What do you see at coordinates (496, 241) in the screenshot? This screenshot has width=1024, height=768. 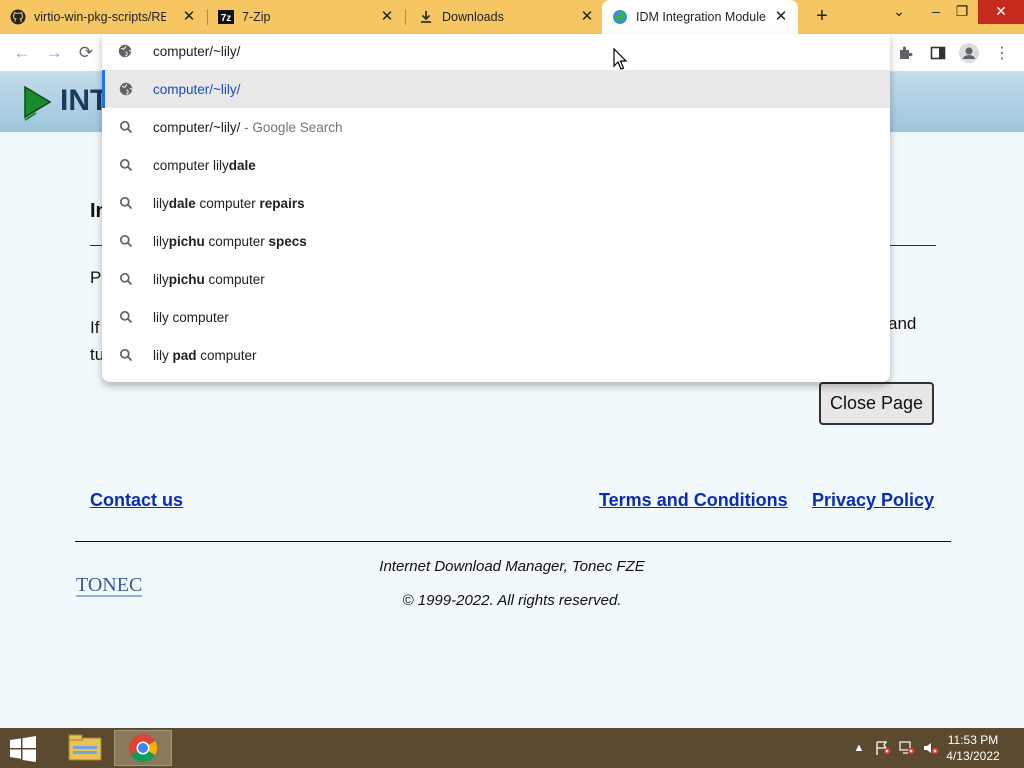 I see `omnibox-suggestion: lilypichu computer specs` at bounding box center [496, 241].